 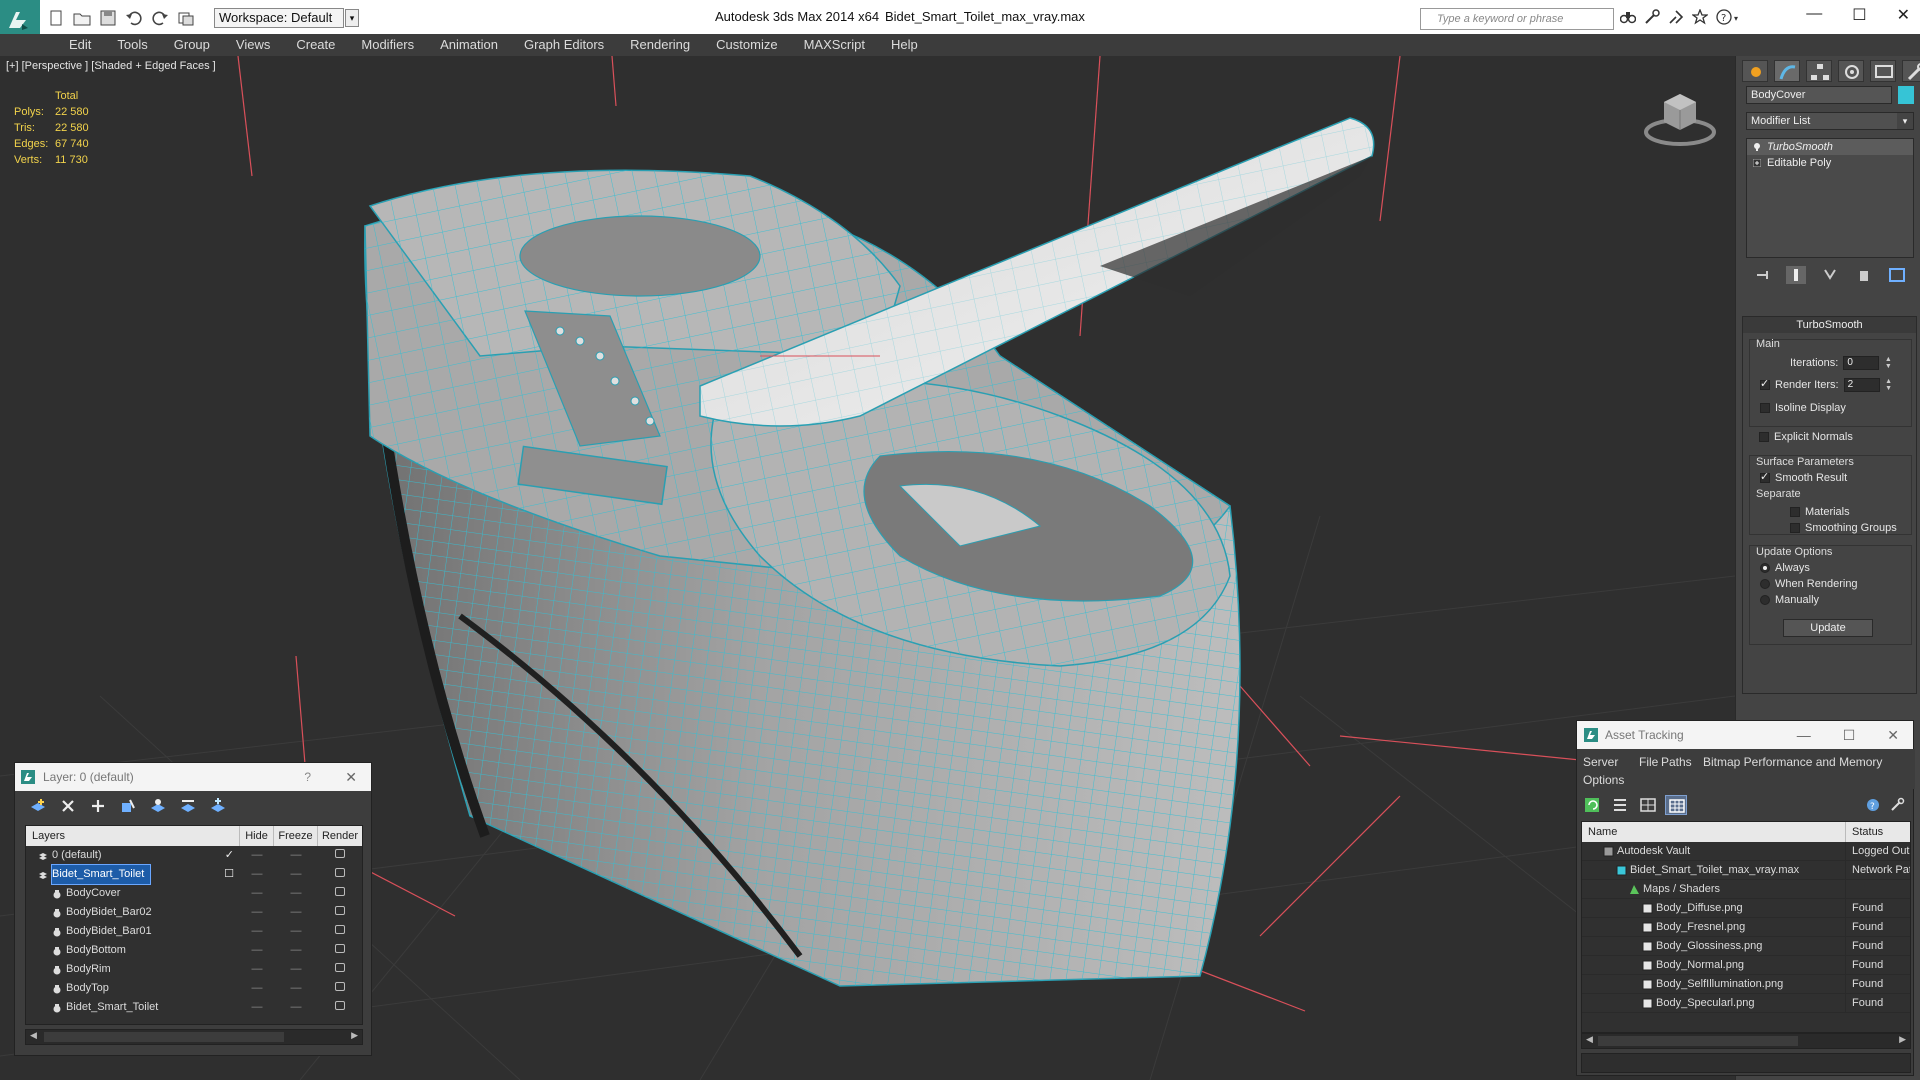 I want to click on layer-row: BodyCover — —, so click(x=194, y=893).